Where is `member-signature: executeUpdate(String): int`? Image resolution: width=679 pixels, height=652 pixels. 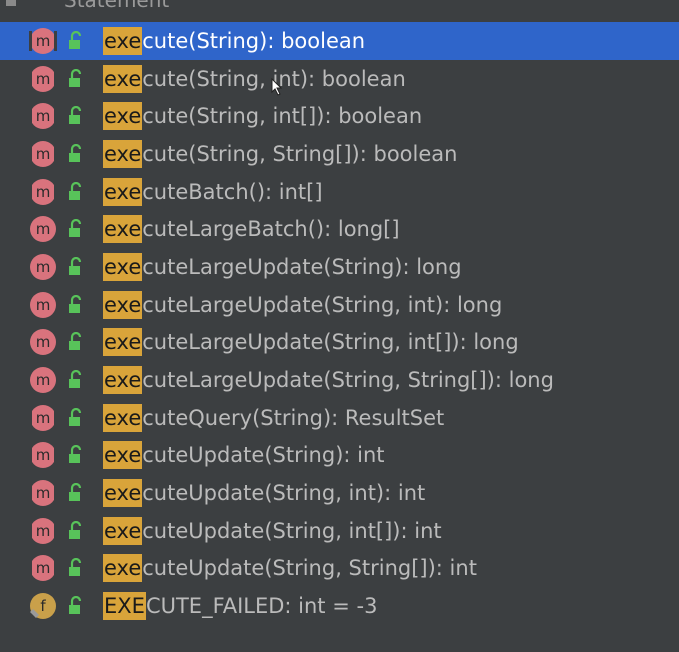
member-signature: executeUpdate(String): int is located at coordinates (244, 455).